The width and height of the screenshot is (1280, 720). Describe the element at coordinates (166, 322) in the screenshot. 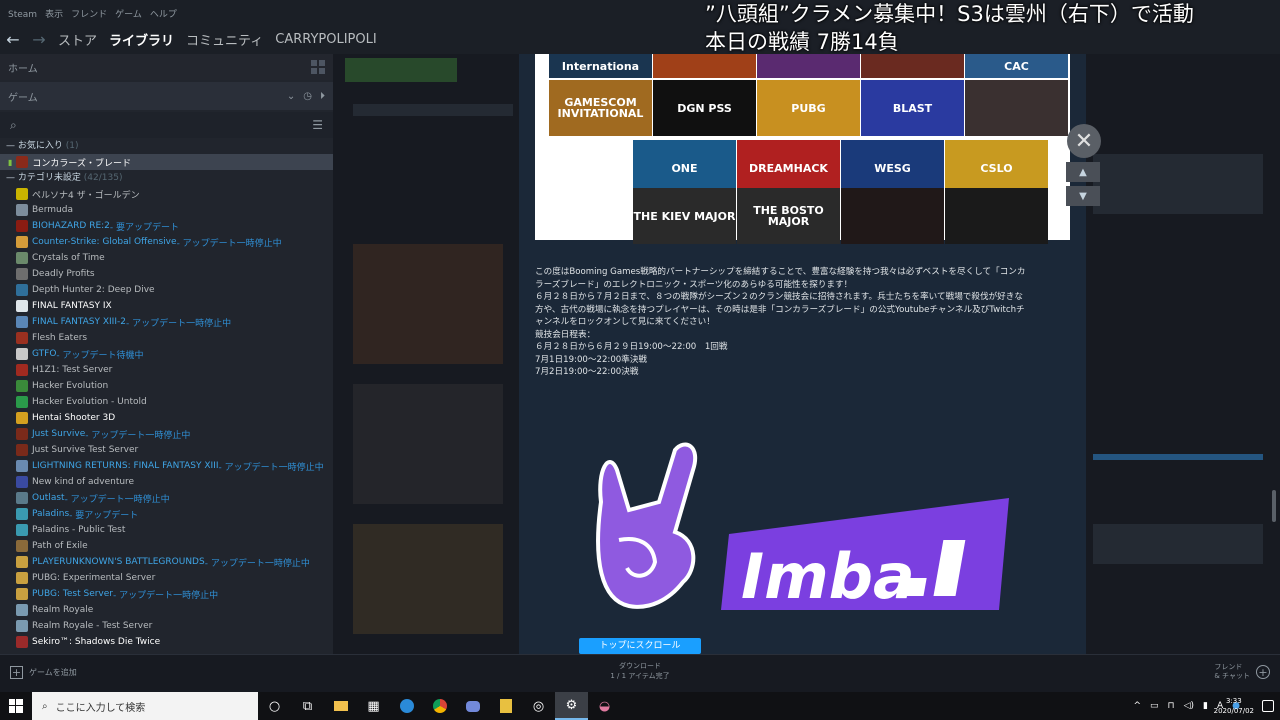

I see `game-item: FINAL FANTASY XIII-2 - アップデート一時停止中` at that location.